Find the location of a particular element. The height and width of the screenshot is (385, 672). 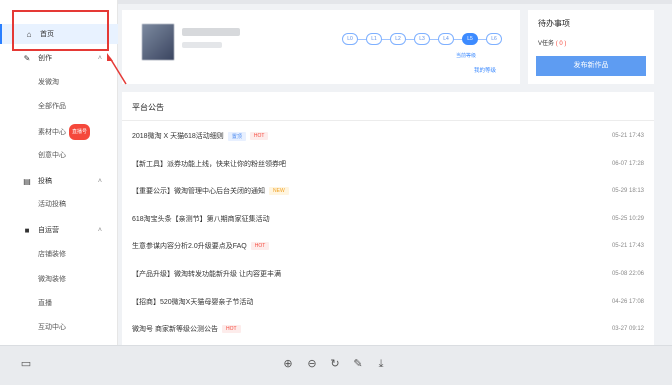

v-task: V任务 ( 0 ) is located at coordinates (552, 42).